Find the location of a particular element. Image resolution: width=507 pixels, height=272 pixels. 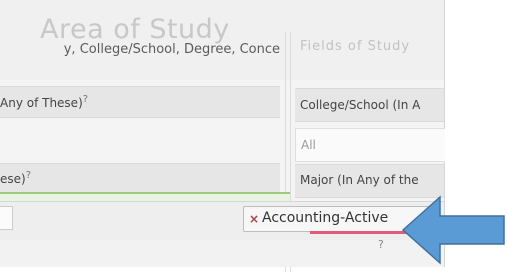

right-header-text: Fields of Study is located at coordinates (355, 46).